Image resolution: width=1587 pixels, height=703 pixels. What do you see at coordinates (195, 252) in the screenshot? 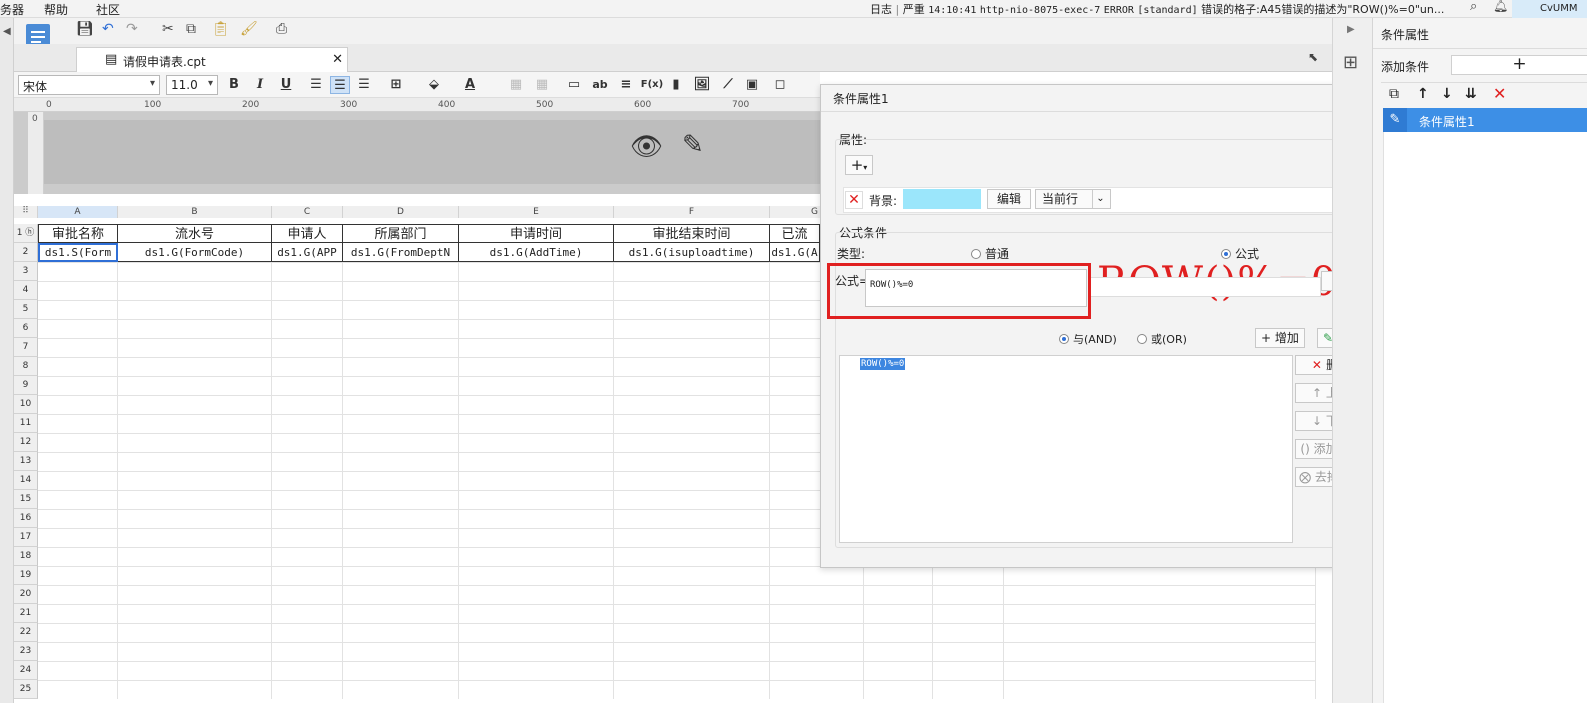
I see `data-cell-b2: ds1.G(FormCode)` at bounding box center [195, 252].